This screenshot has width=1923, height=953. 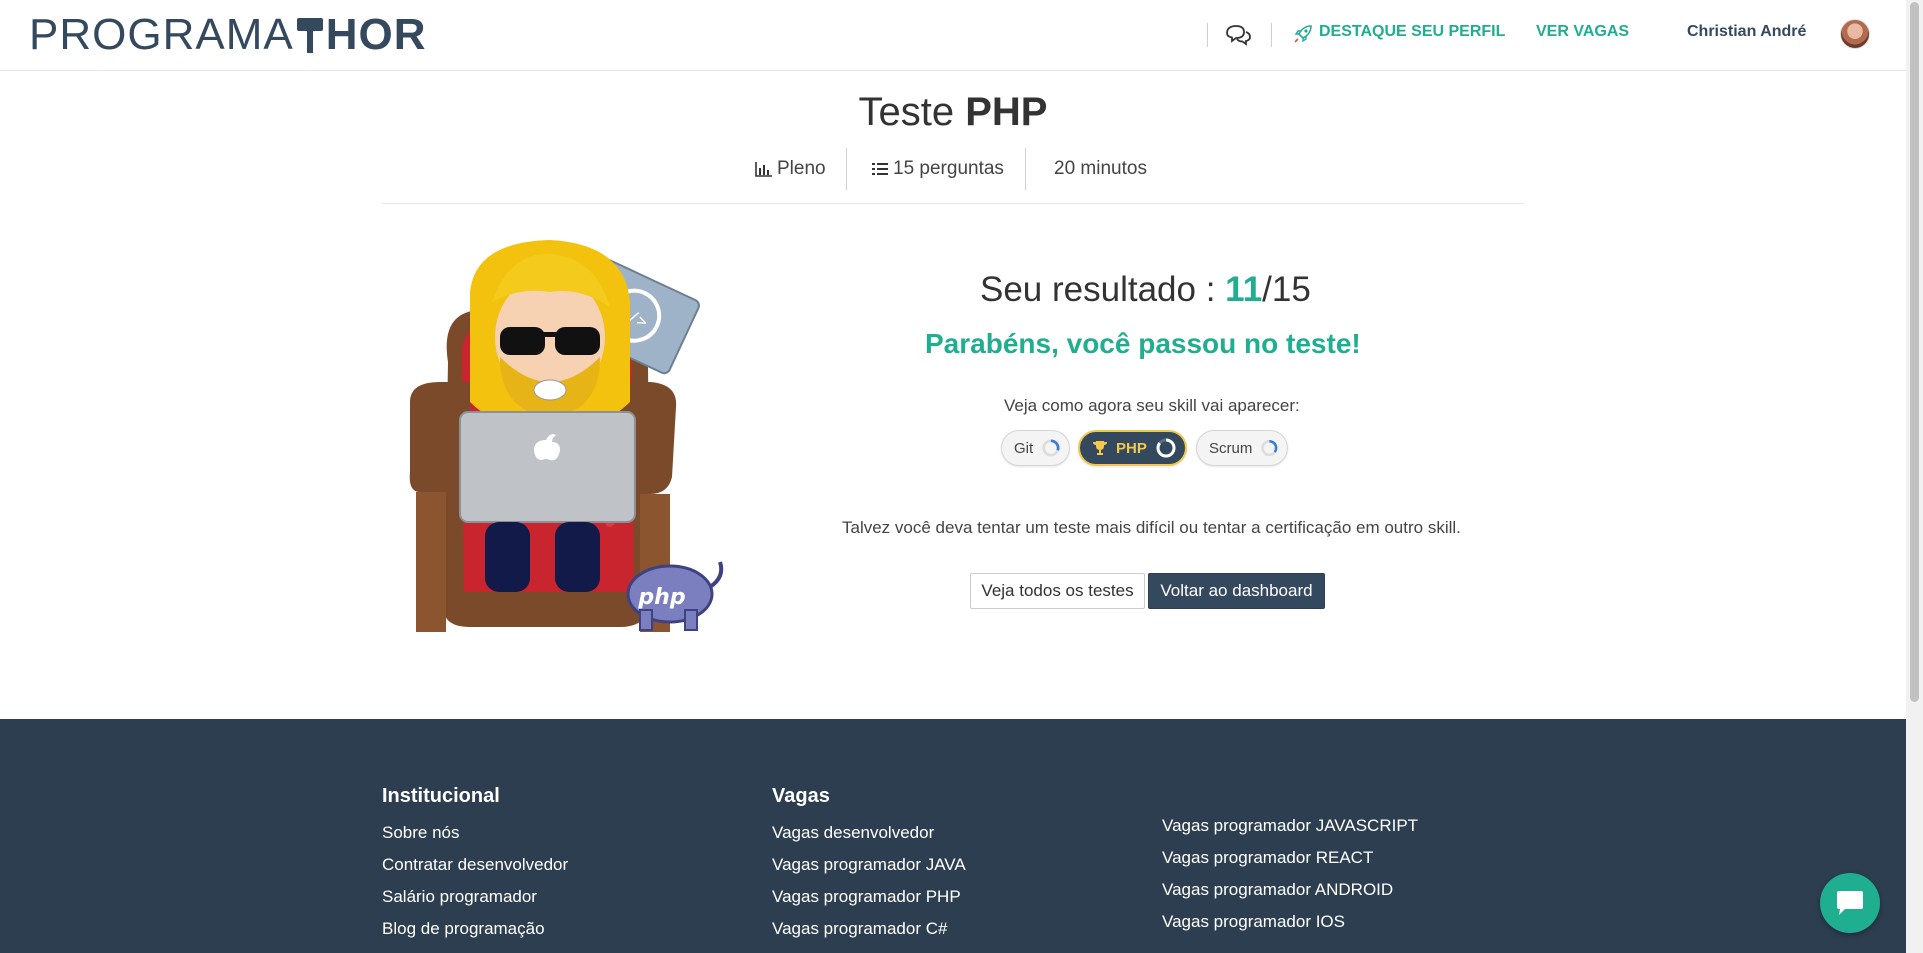 I want to click on thor-mascot-illustration: </> php, so click(x=566, y=436).